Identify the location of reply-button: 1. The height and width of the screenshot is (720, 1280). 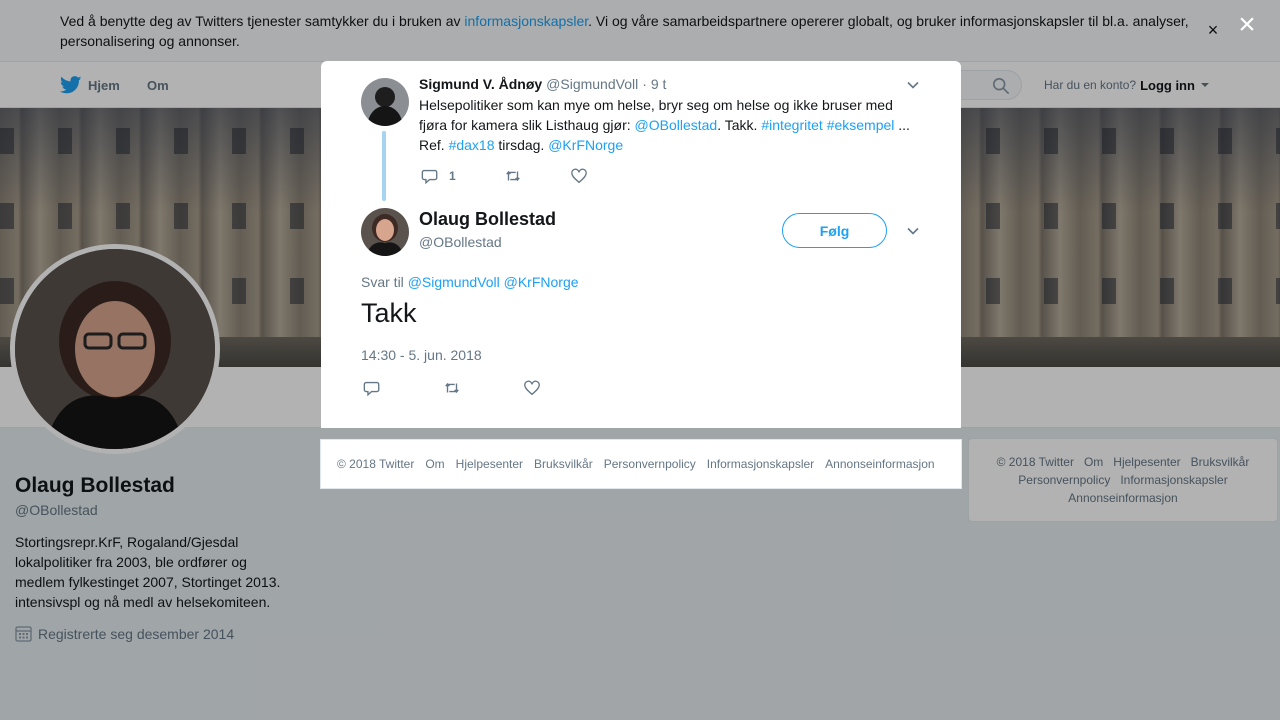
(438, 176).